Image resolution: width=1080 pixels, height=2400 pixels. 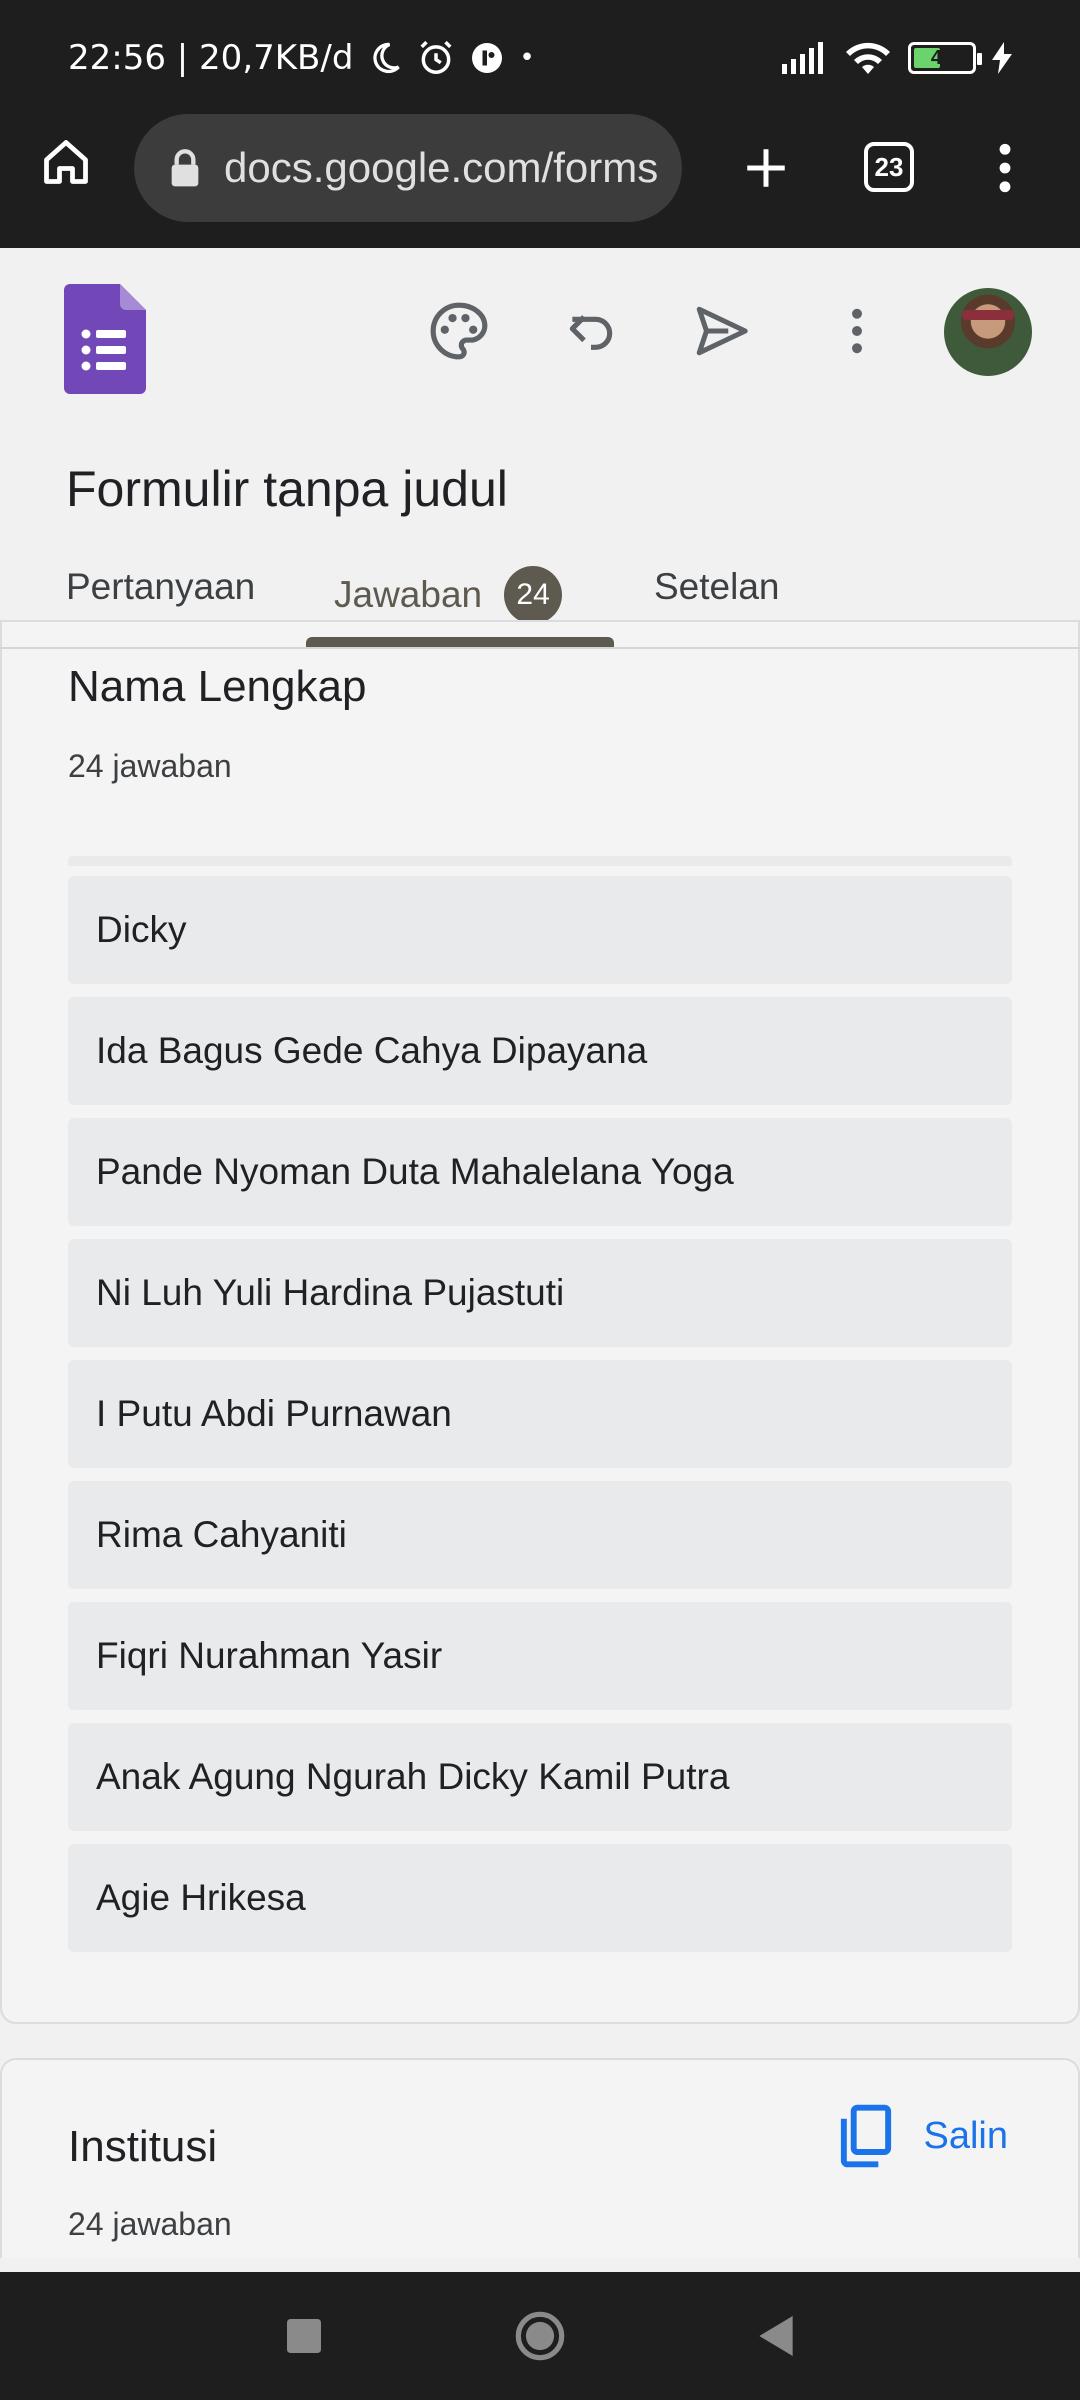 I want to click on tabs-button: 23, so click(x=889, y=167).